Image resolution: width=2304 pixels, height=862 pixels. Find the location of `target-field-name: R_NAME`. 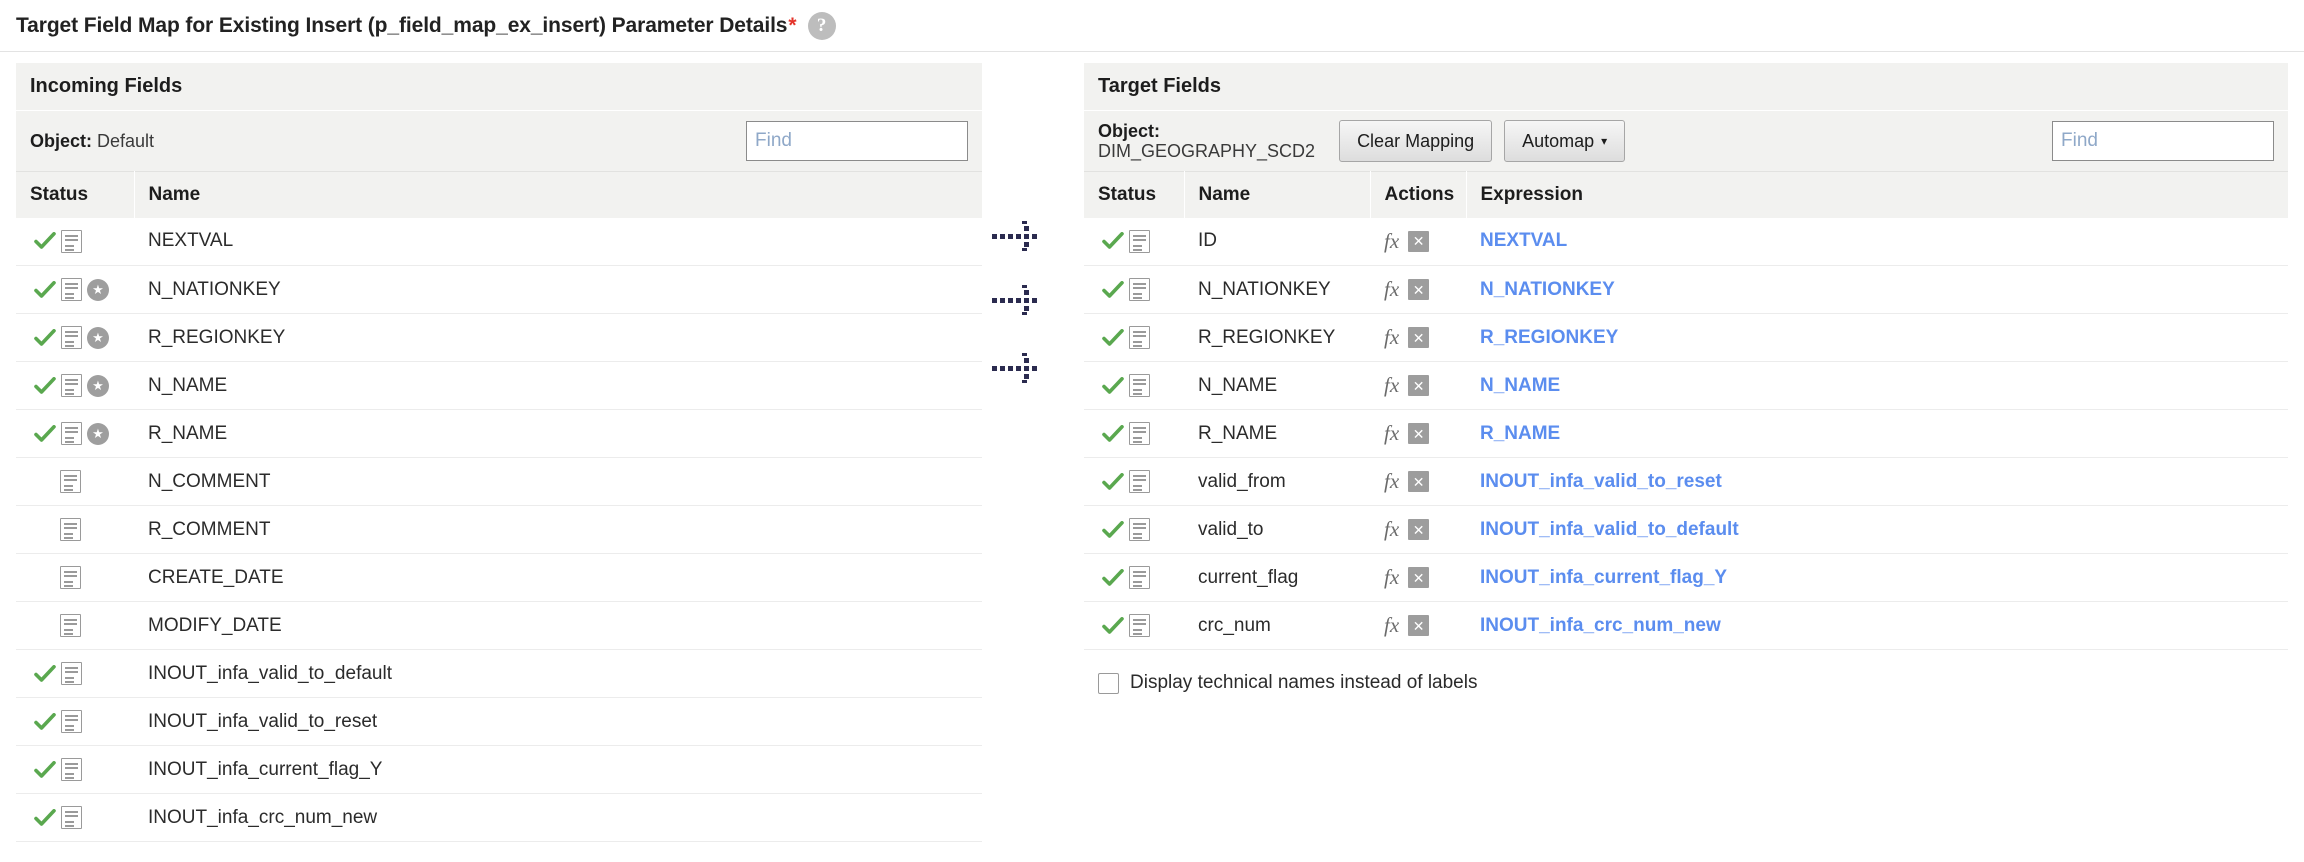

target-field-name: R_NAME is located at coordinates (1277, 433).